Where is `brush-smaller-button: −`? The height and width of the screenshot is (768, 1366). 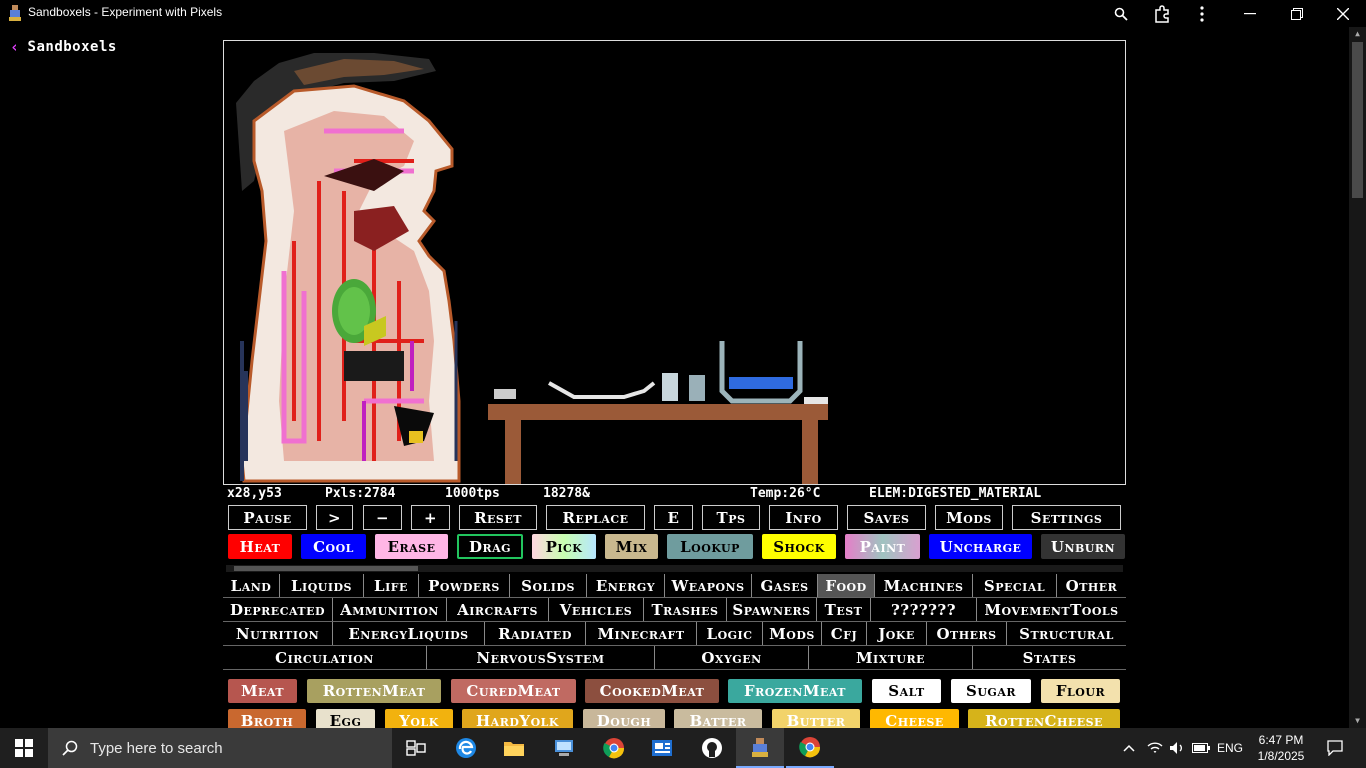
brush-smaller-button: − is located at coordinates (382, 517).